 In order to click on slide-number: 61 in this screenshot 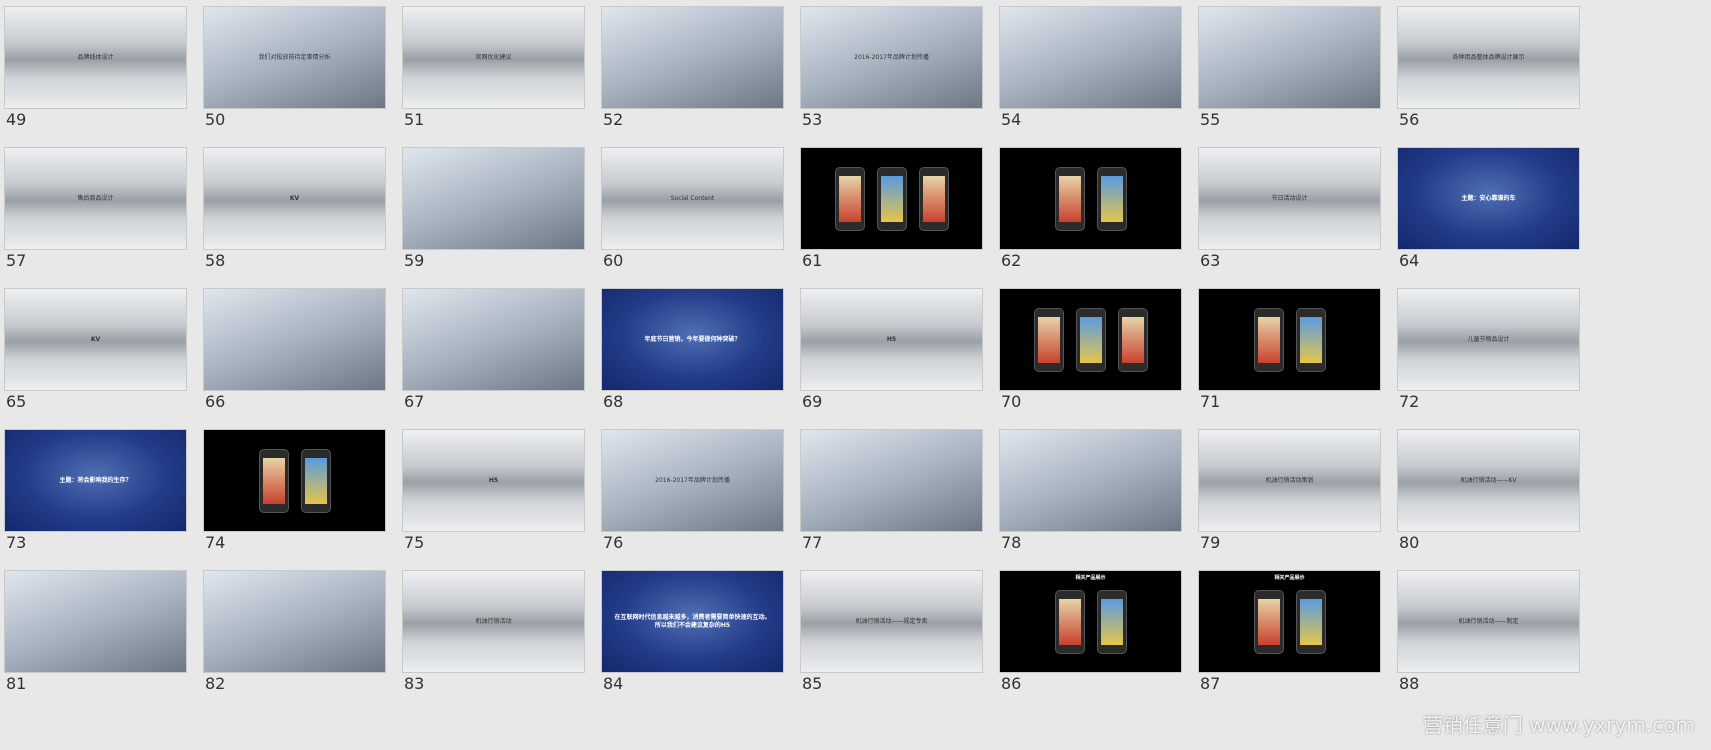, I will do `click(812, 260)`.